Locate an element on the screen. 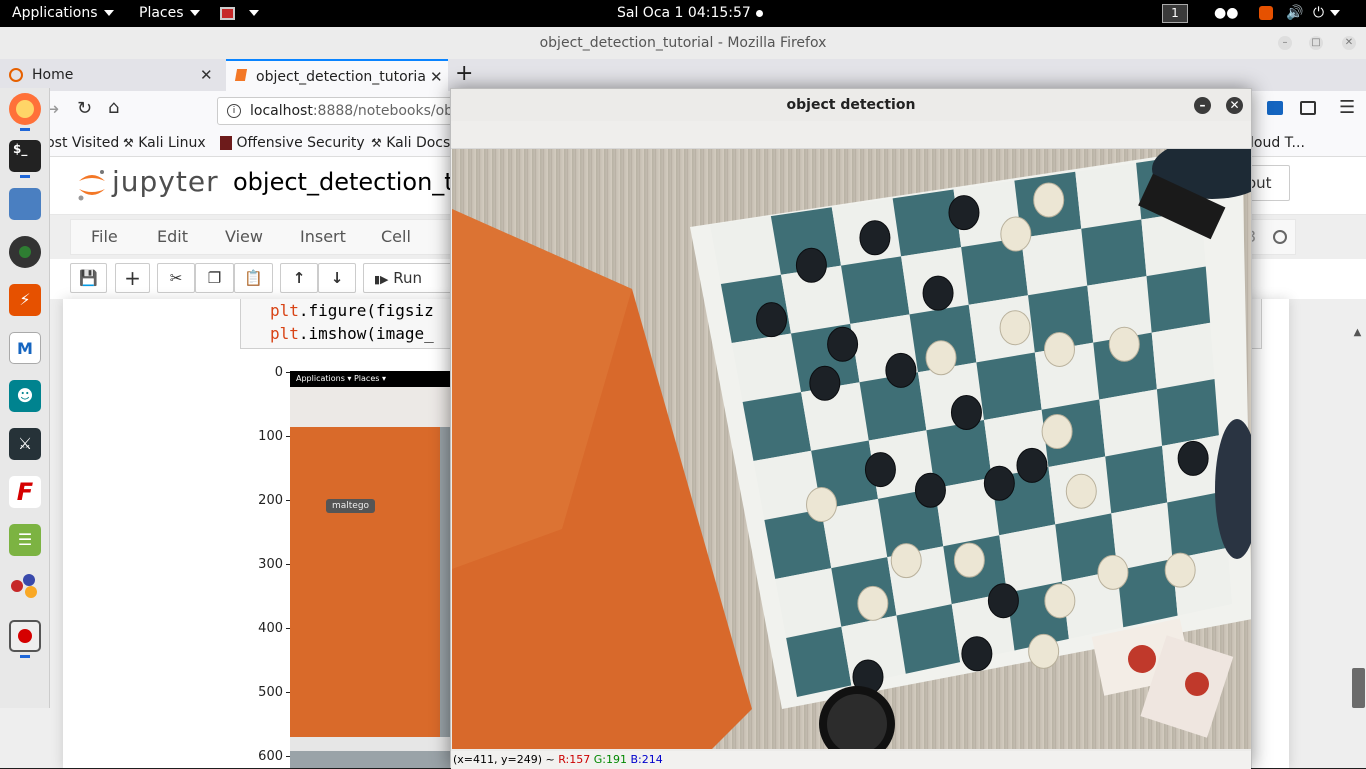 This screenshot has height=769, width=1366. clock: Sal Oca 1 04:15:57 is located at coordinates (690, 13).